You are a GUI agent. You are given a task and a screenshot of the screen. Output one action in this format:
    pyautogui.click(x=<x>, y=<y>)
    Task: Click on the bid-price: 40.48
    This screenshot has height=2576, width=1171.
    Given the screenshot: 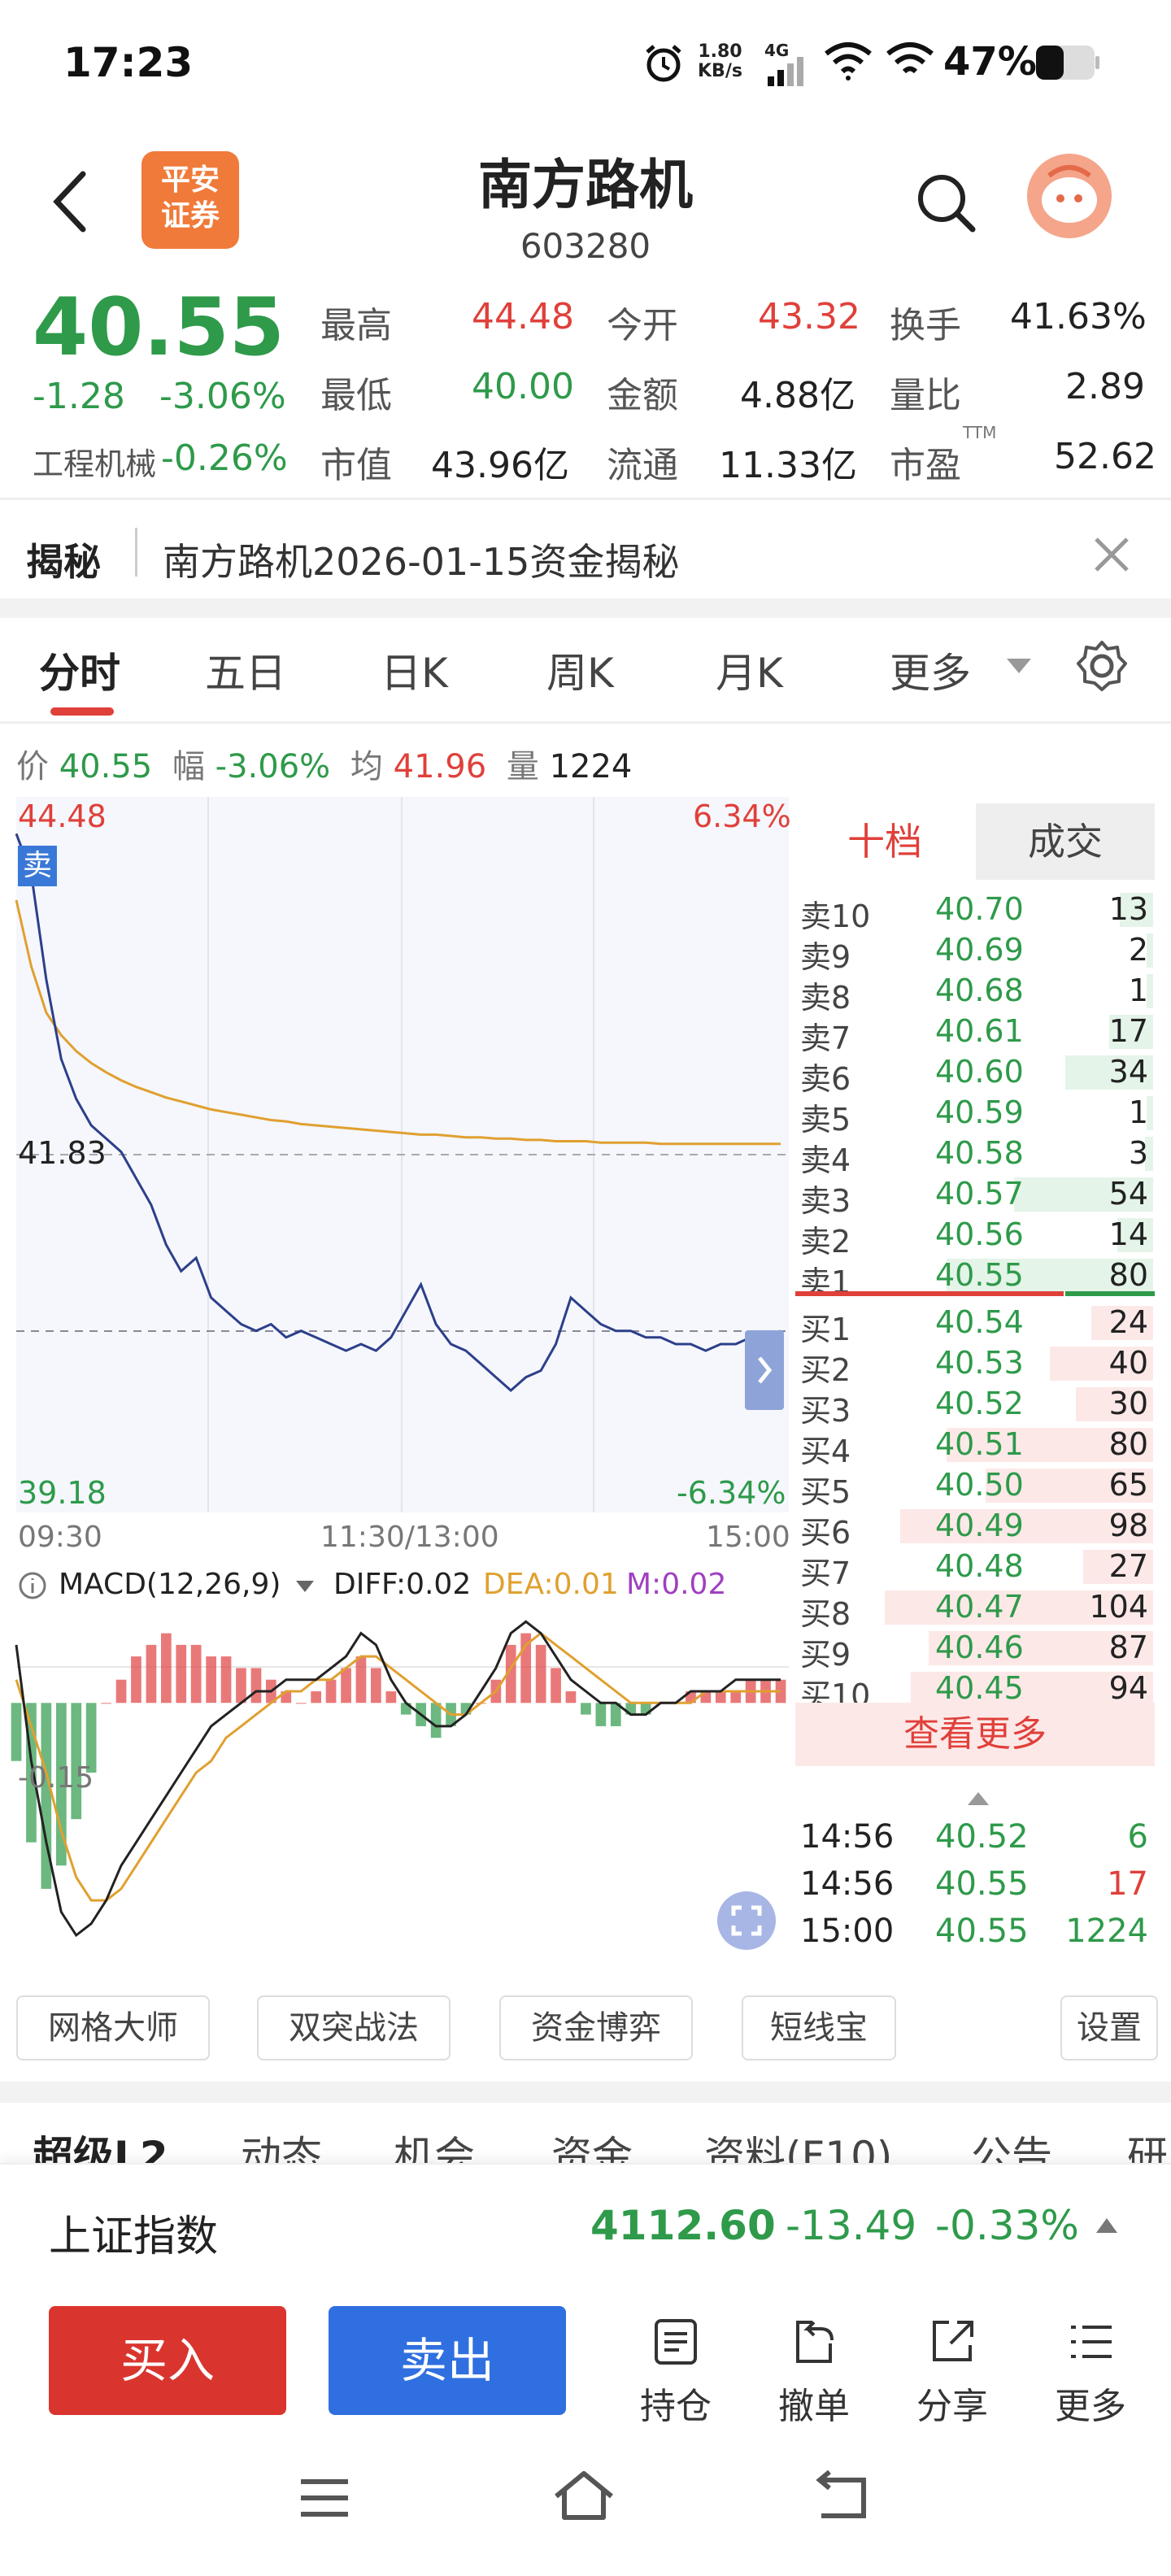 What is the action you would take?
    pyautogui.click(x=979, y=1566)
    